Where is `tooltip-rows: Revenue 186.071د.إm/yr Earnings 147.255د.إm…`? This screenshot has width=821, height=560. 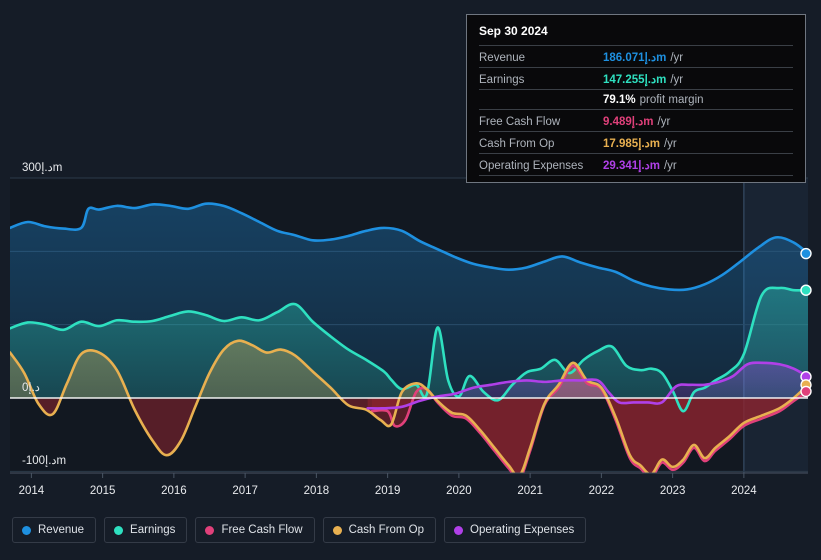
tooltip-rows: Revenue 186.071د.إm/yr Earnings 147.255د.إm… is located at coordinates (636, 110).